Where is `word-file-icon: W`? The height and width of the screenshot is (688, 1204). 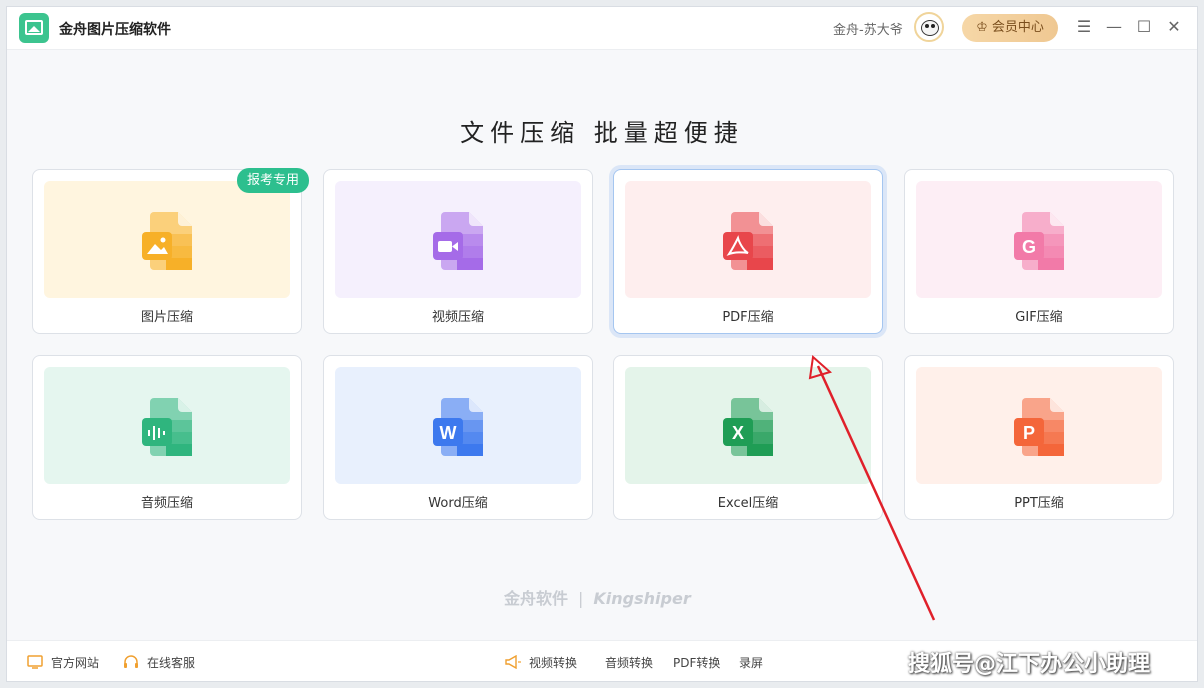 word-file-icon: W is located at coordinates (458, 427).